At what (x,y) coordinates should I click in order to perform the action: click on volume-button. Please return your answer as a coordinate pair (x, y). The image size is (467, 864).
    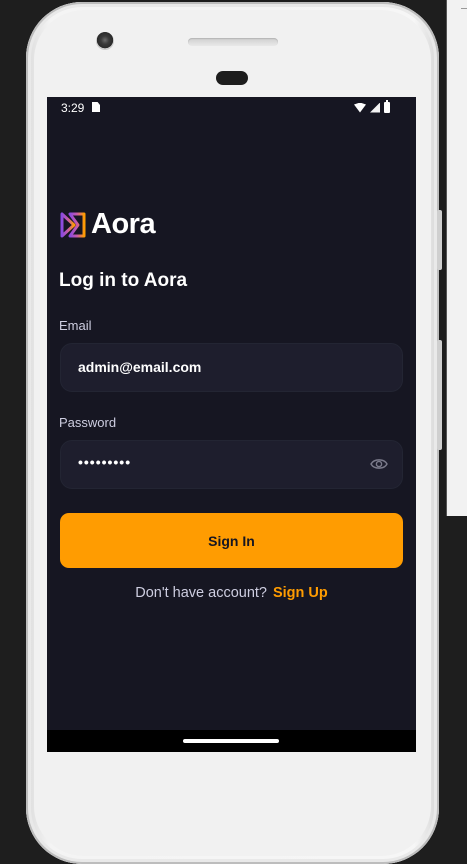
    Looking at the image, I should click on (439, 240).